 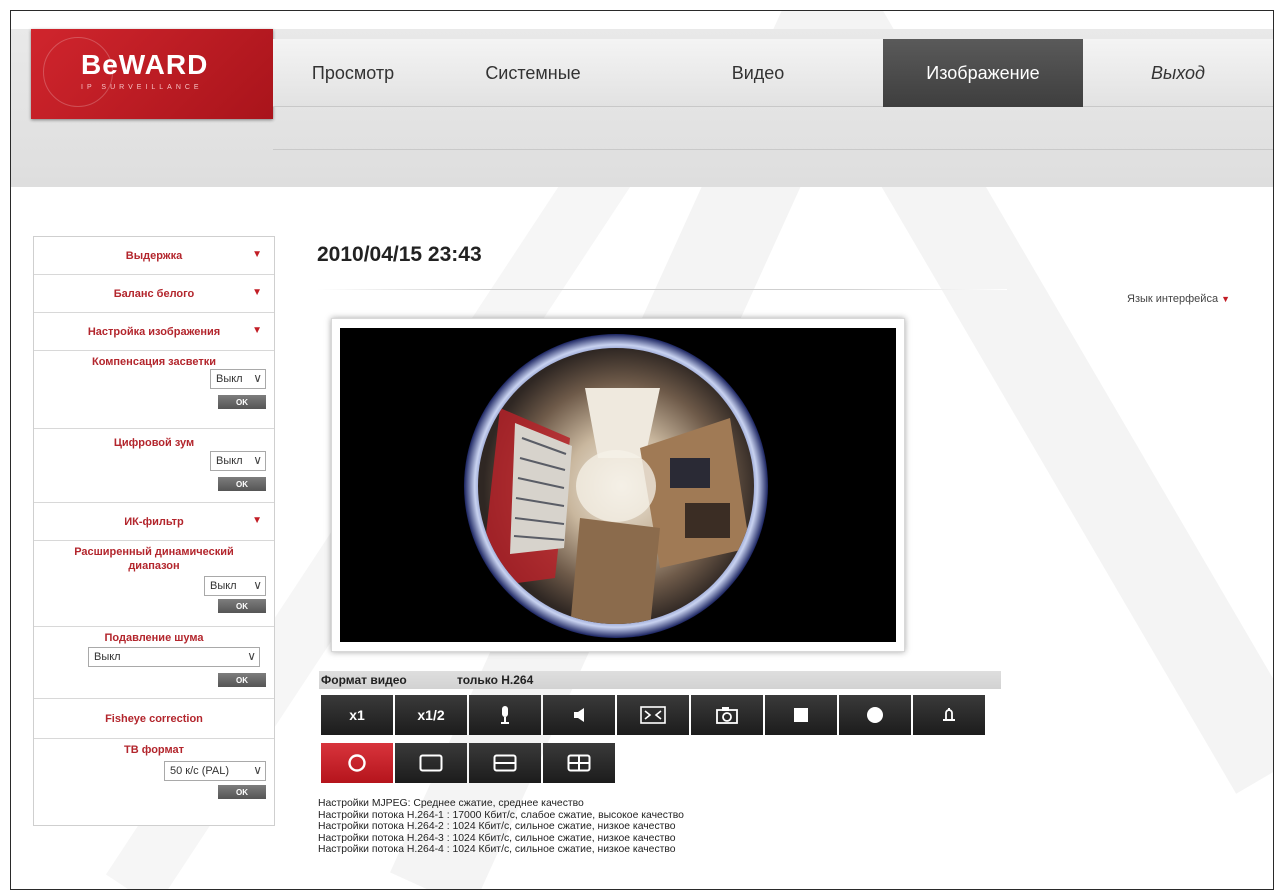 I want to click on digital-zoom-block: Цифровой зум Выкл ∨ OK, so click(x=154, y=466).